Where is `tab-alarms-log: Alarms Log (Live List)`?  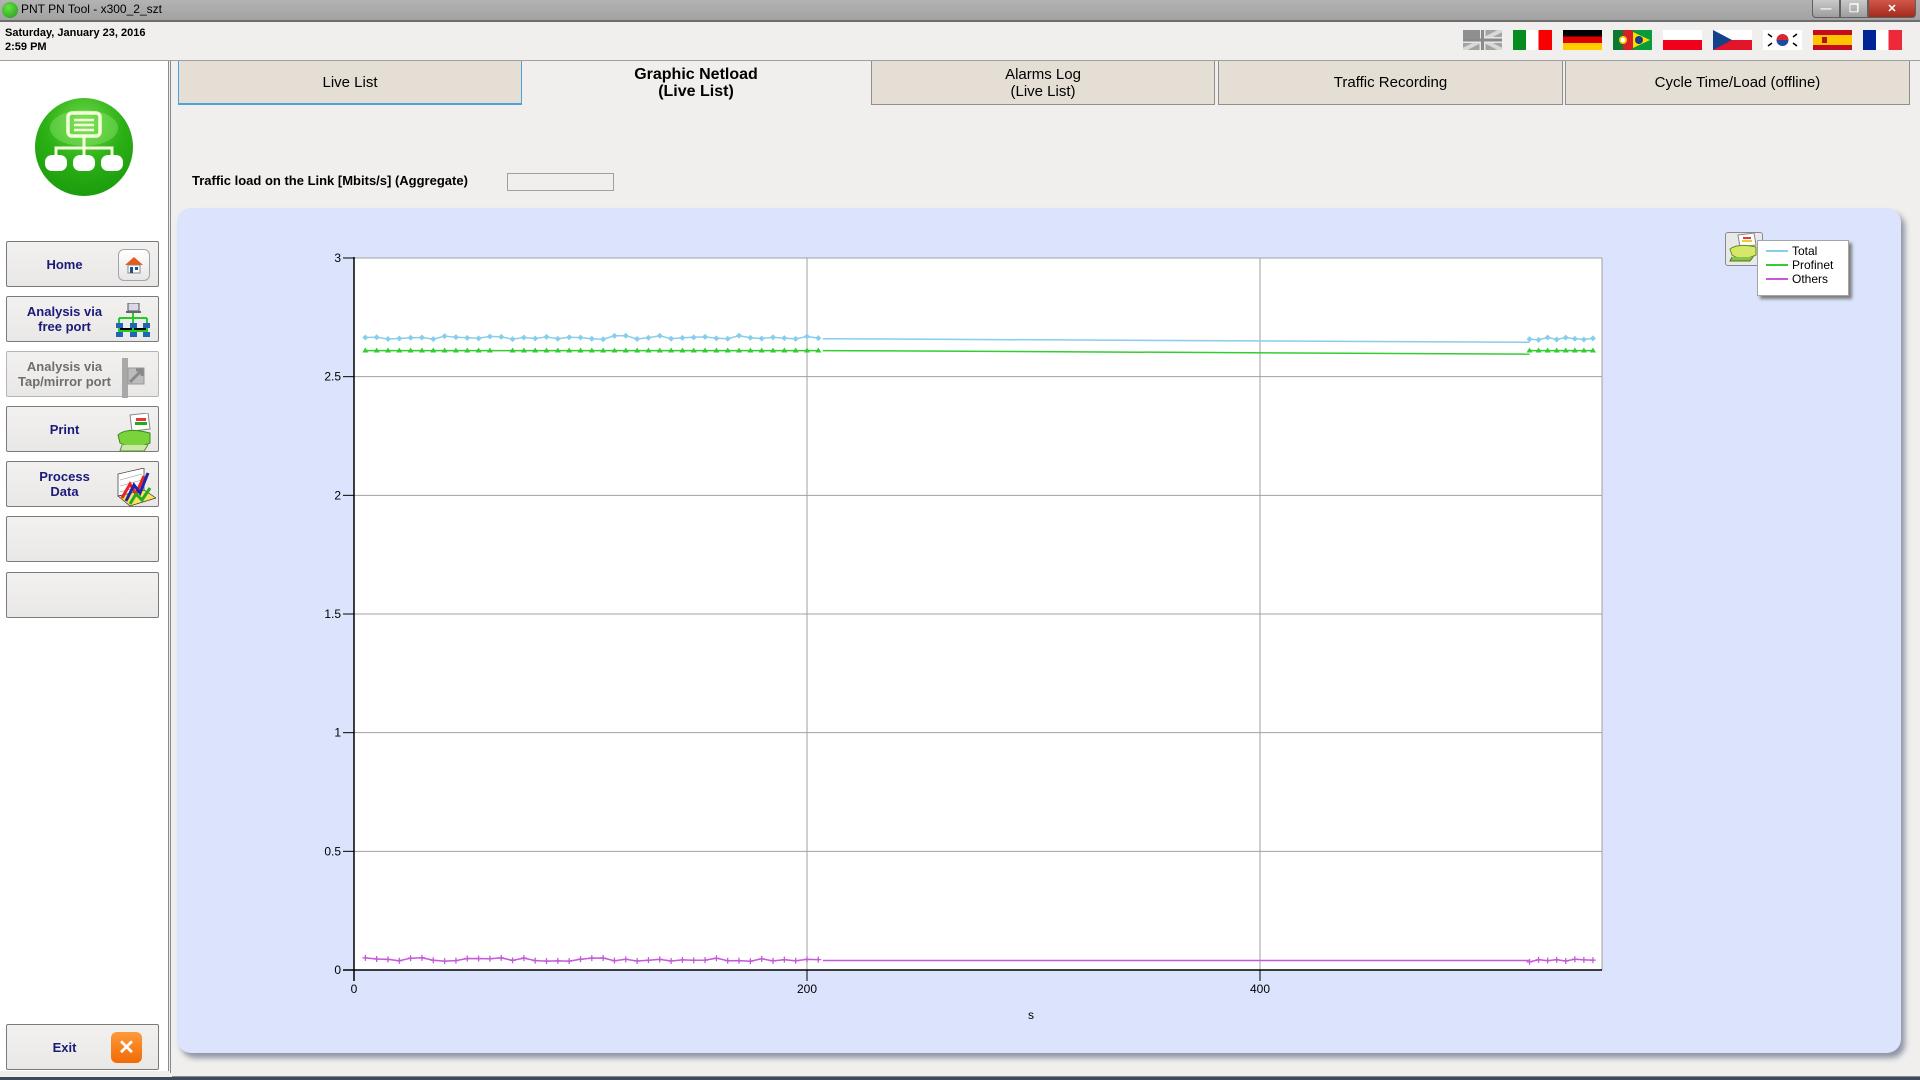 tab-alarms-log: Alarms Log (Live List) is located at coordinates (1043, 83).